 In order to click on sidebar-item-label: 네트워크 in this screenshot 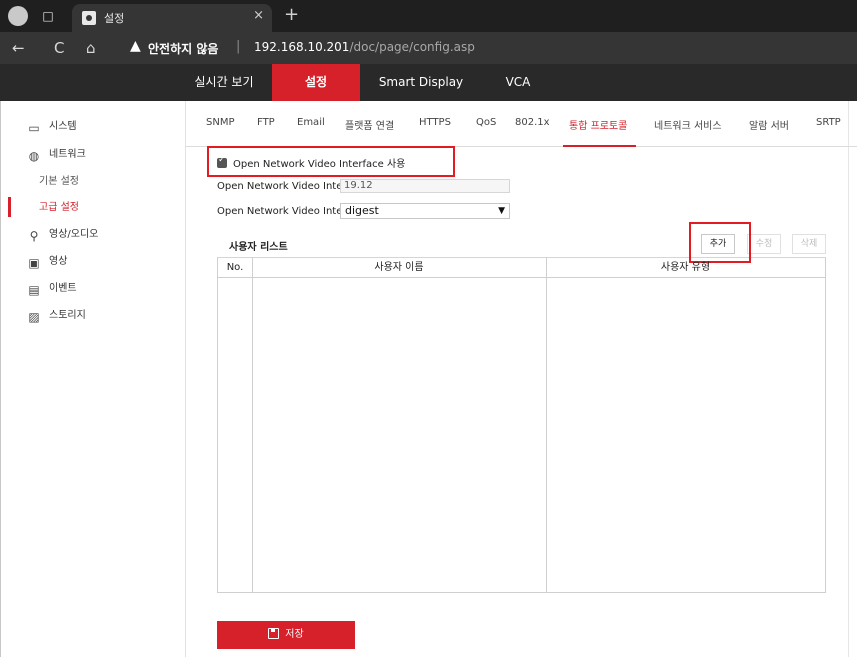, I will do `click(67, 154)`.